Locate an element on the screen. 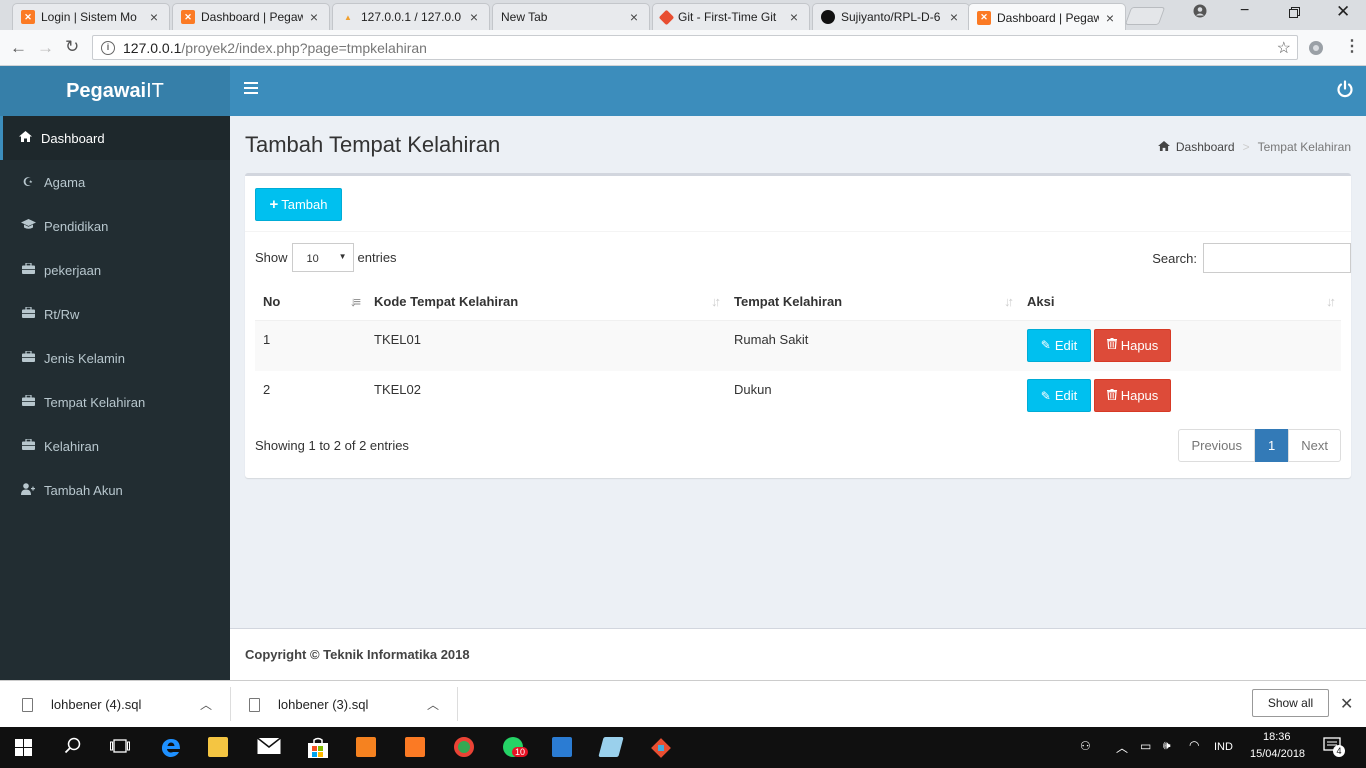 This screenshot has height=768, width=1366. browser-tab: Sujiyanto/RPL-D-6 × is located at coordinates (891, 16).